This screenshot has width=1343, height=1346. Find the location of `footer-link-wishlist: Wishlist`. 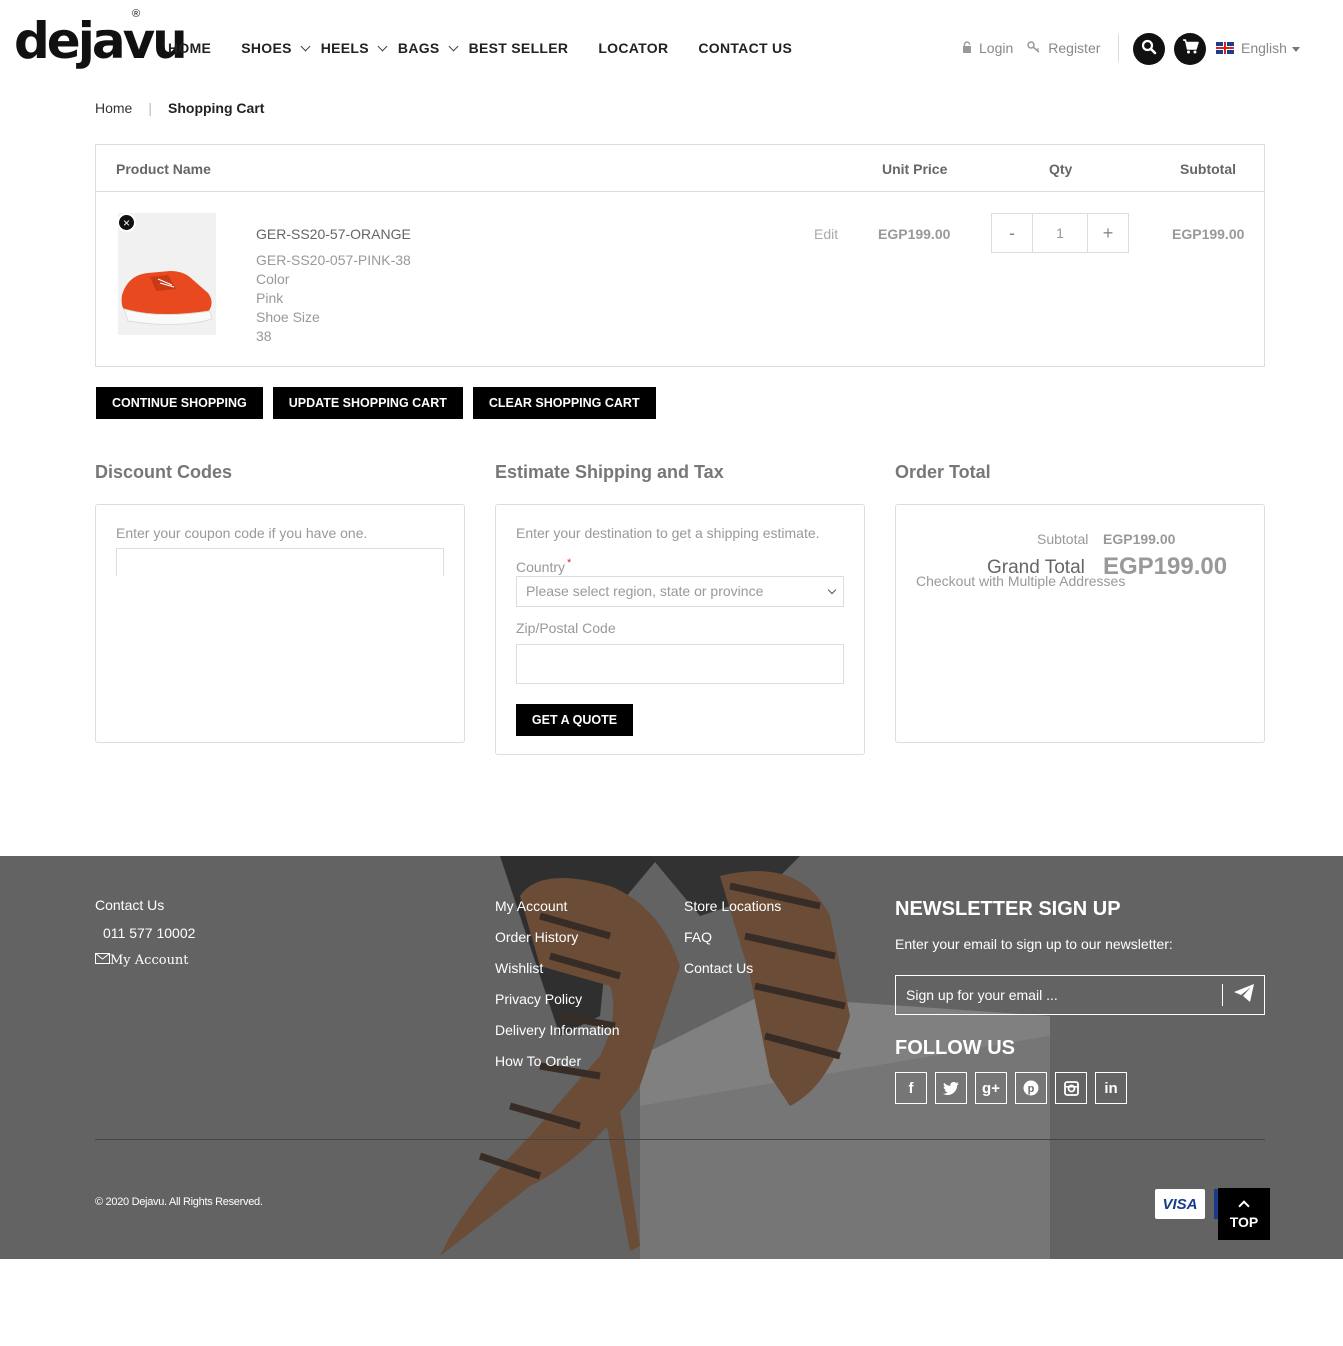

footer-link-wishlist: Wishlist is located at coordinates (557, 975).